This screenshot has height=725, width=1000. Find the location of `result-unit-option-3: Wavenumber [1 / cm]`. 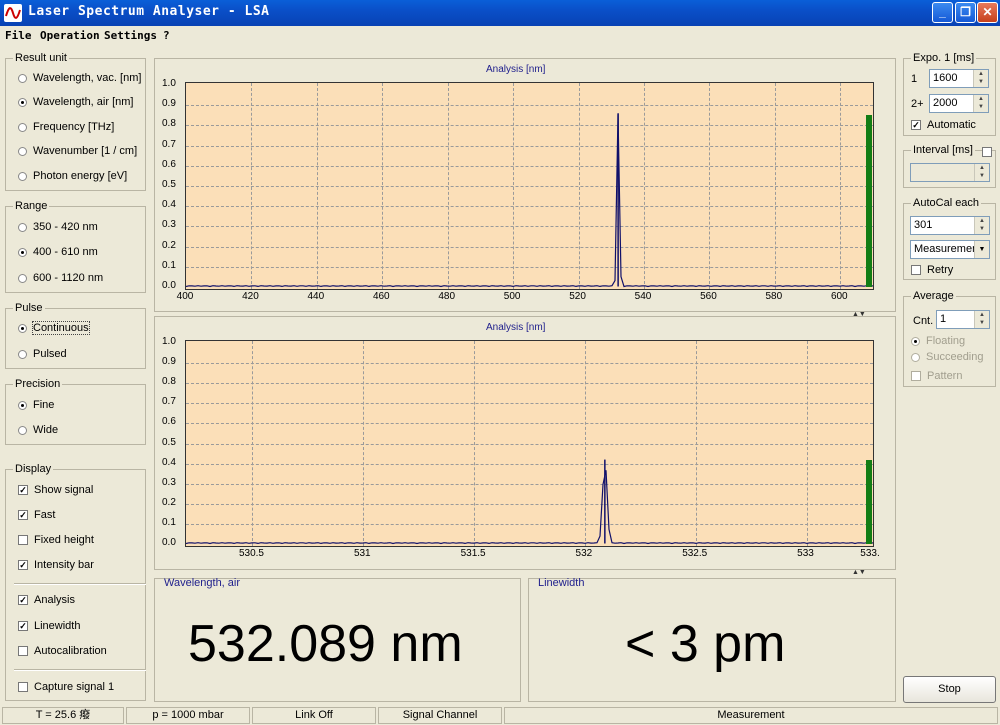

result-unit-option-3: Wavenumber [1 / cm] is located at coordinates (77, 151).